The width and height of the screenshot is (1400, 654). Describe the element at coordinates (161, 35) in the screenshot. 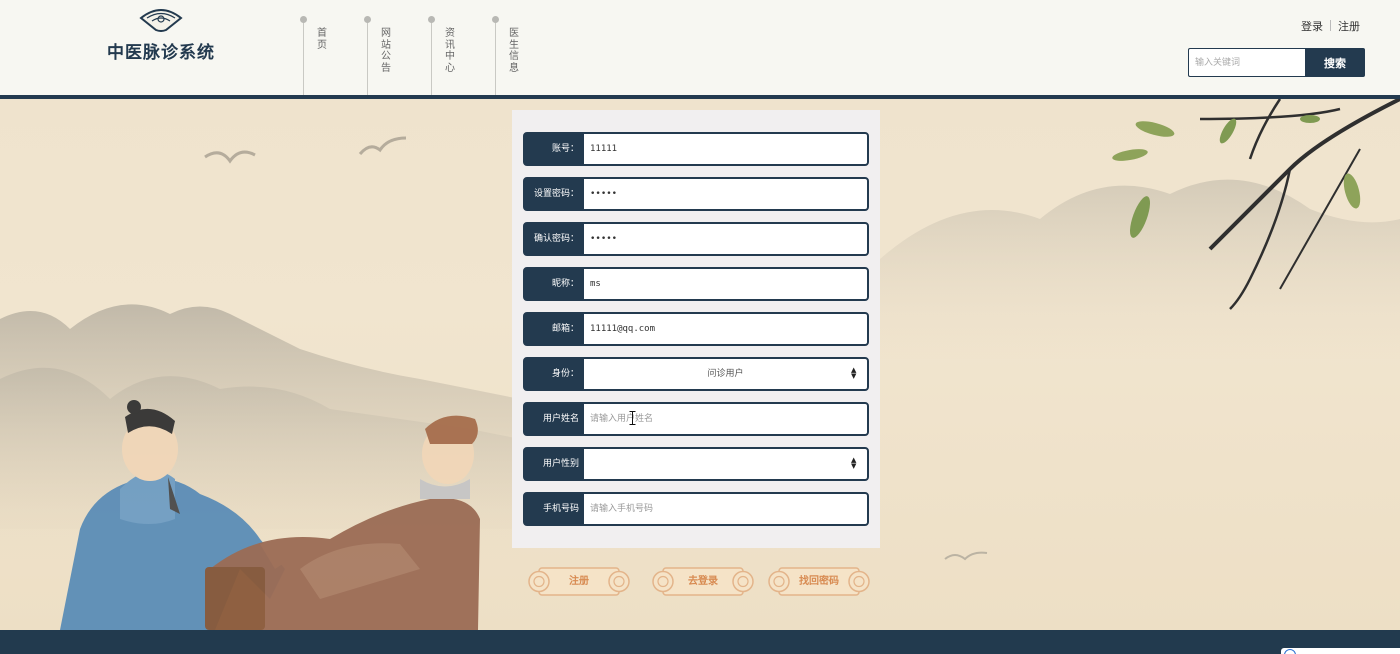

I see `site-logo: 中医脉诊系统` at that location.